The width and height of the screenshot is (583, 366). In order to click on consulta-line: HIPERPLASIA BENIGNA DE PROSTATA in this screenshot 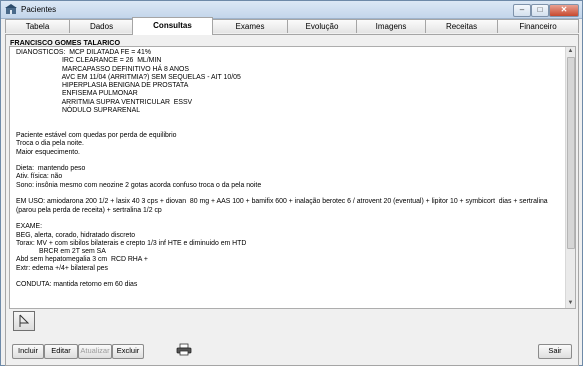, I will do `click(102, 86)`.